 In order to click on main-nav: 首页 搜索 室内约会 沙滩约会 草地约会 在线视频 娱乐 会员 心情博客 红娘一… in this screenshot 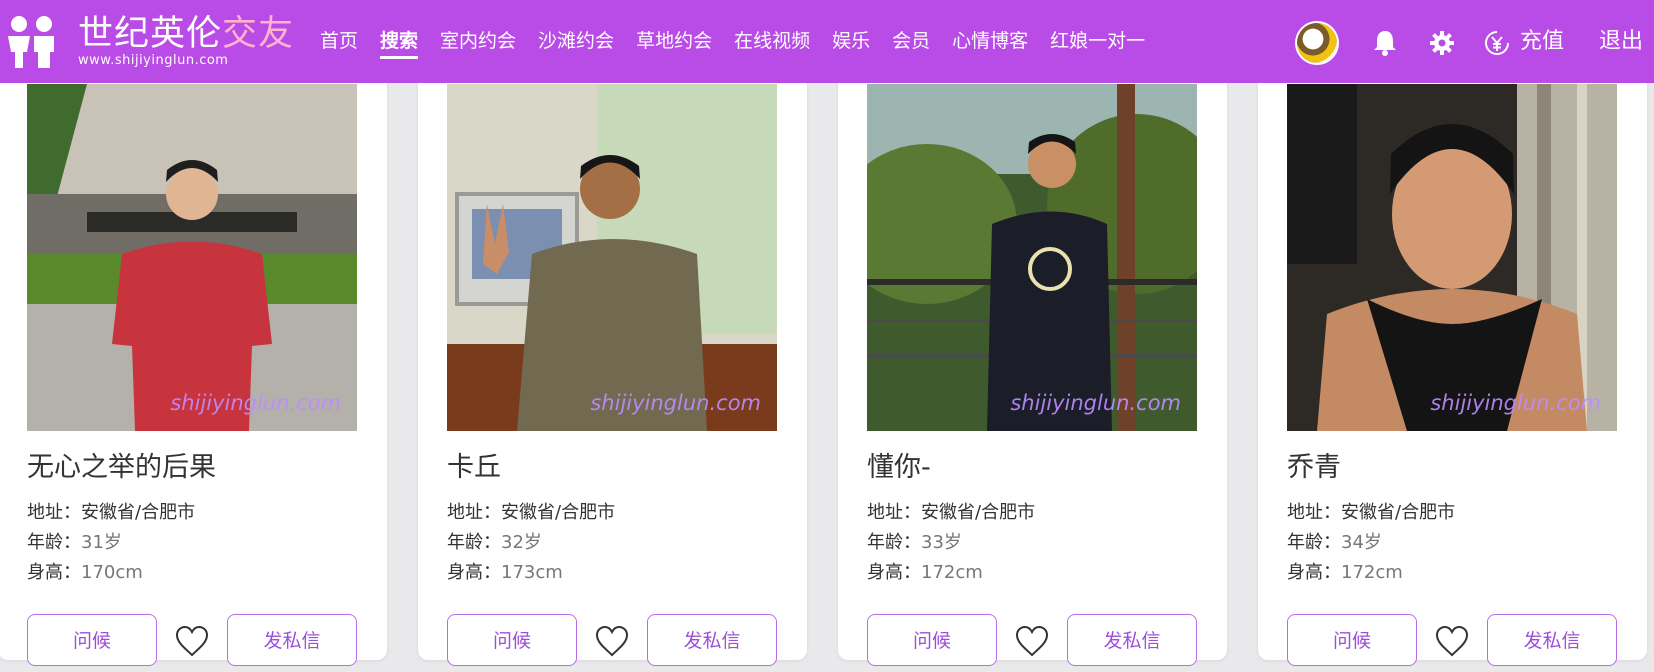, I will do `click(743, 41)`.